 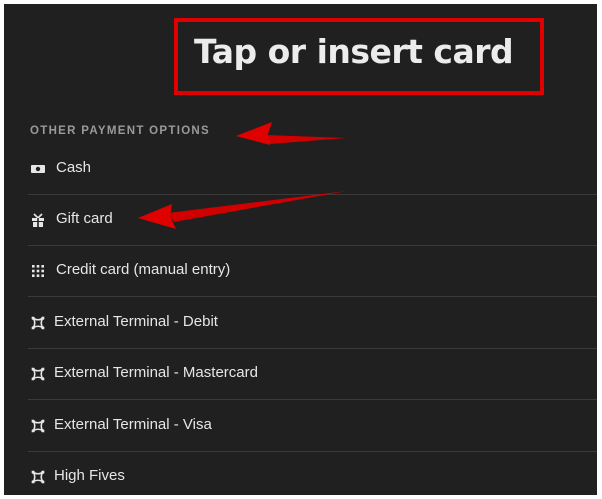 What do you see at coordinates (354, 51) in the screenshot?
I see `page-title: Tap or insert card` at bounding box center [354, 51].